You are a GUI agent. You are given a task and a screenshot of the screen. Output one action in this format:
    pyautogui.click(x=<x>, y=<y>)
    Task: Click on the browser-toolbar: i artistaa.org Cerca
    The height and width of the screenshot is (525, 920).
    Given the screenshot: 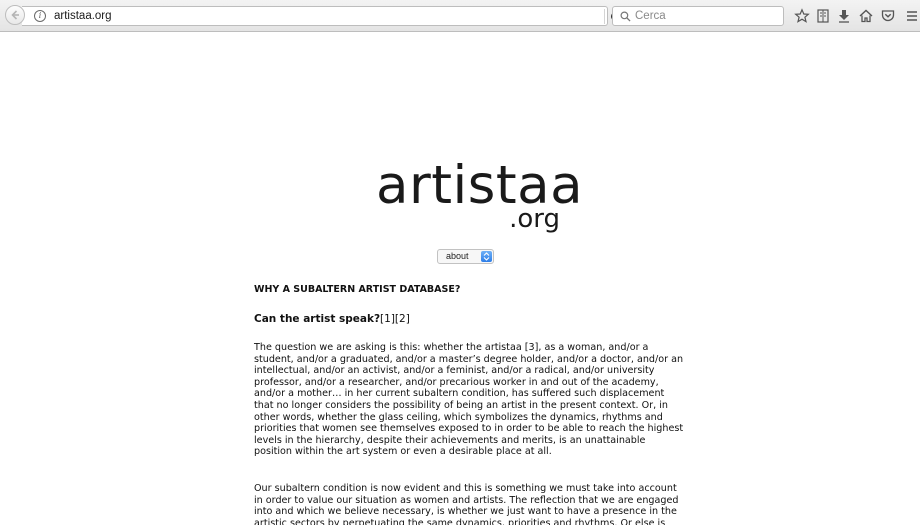 What is the action you would take?
    pyautogui.click(x=460, y=16)
    